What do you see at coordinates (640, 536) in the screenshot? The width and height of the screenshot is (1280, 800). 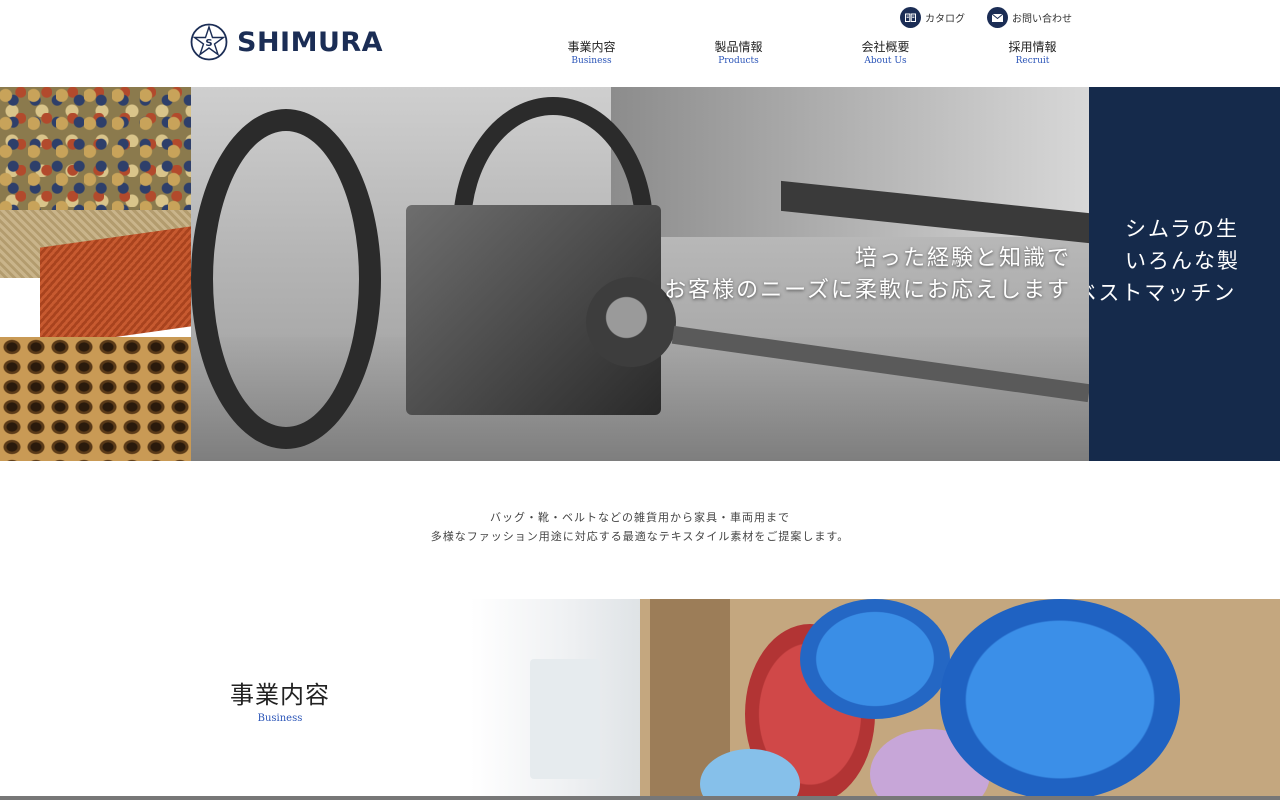 I see `intro-line: 多様なファッション用途に対応する最適なテキスタイル素材をご提案します。` at bounding box center [640, 536].